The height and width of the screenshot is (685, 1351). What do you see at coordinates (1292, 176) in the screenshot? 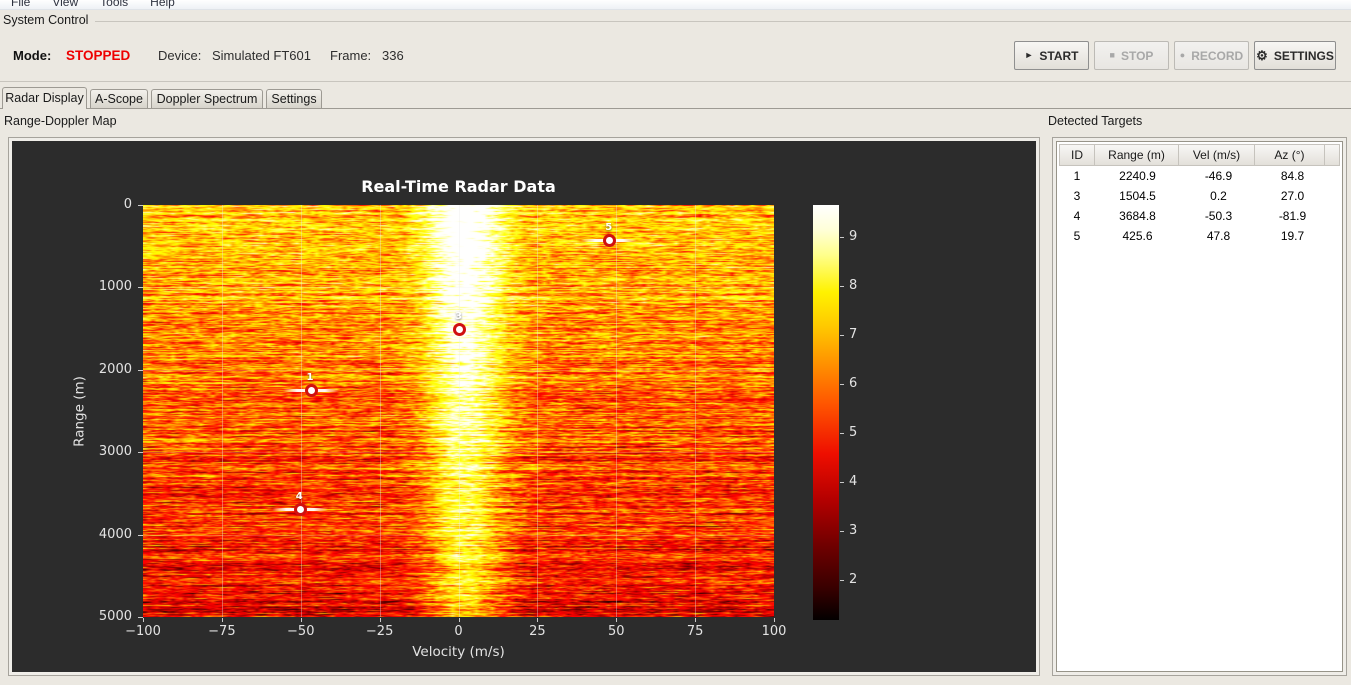
I see `table-cell: 84.8` at bounding box center [1292, 176].